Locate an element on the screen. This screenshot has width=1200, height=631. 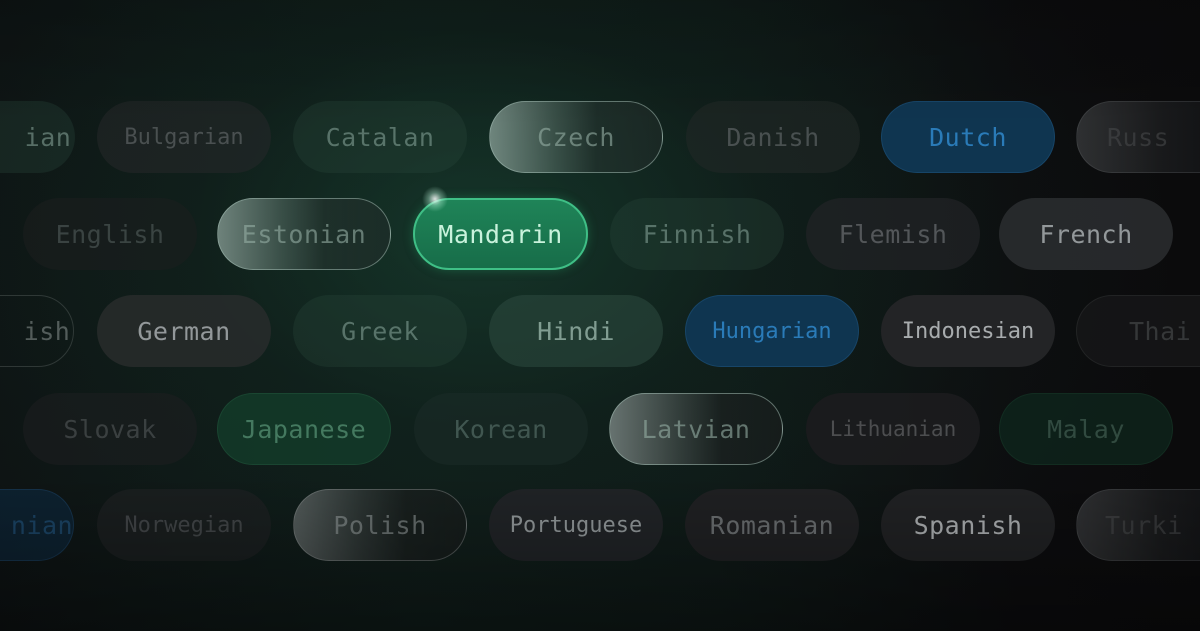
chip-label: Polish is located at coordinates (380, 525).